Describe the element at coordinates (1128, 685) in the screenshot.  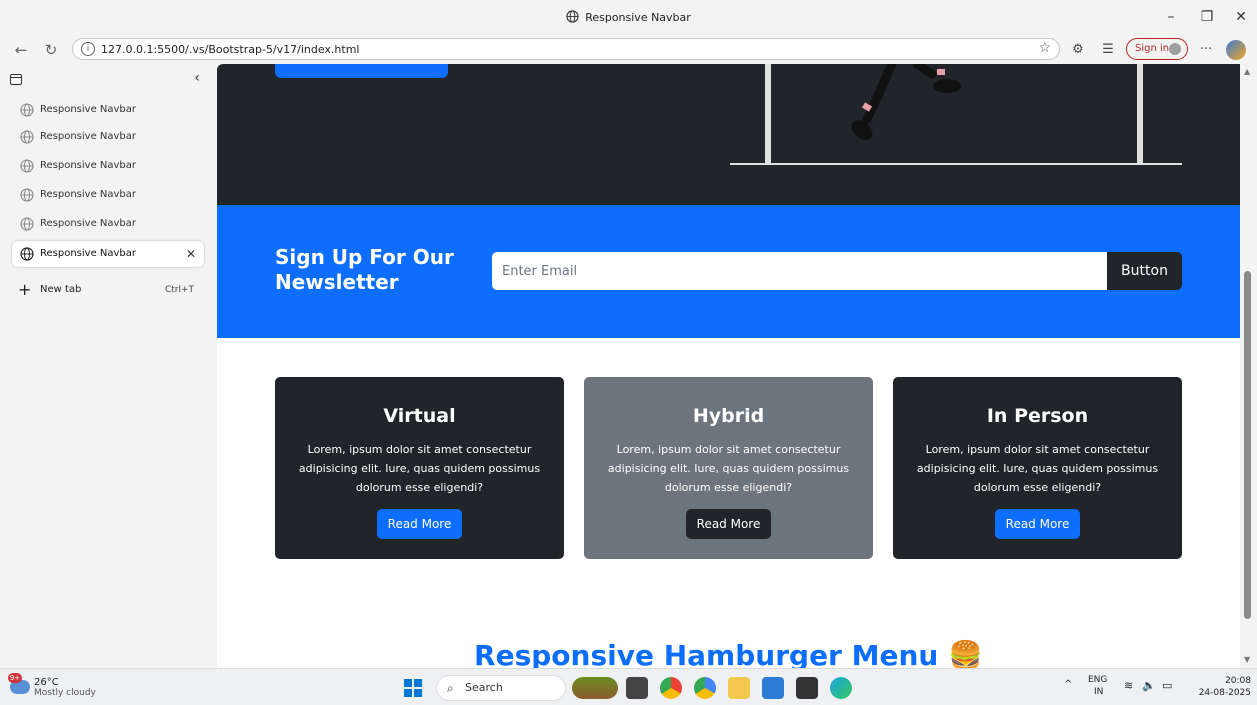
I see `wifi-icon: ≋` at that location.